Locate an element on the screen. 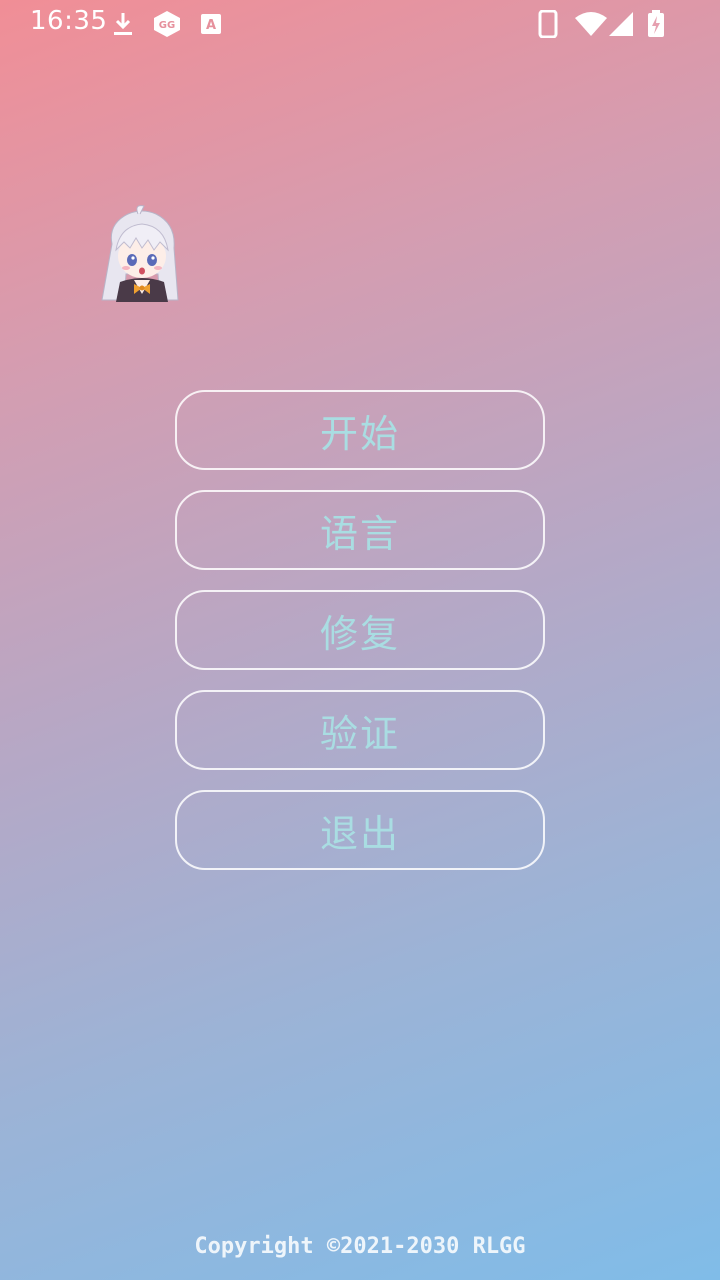 The height and width of the screenshot is (1280, 720). anime-girl-avatar is located at coordinates (140, 253).